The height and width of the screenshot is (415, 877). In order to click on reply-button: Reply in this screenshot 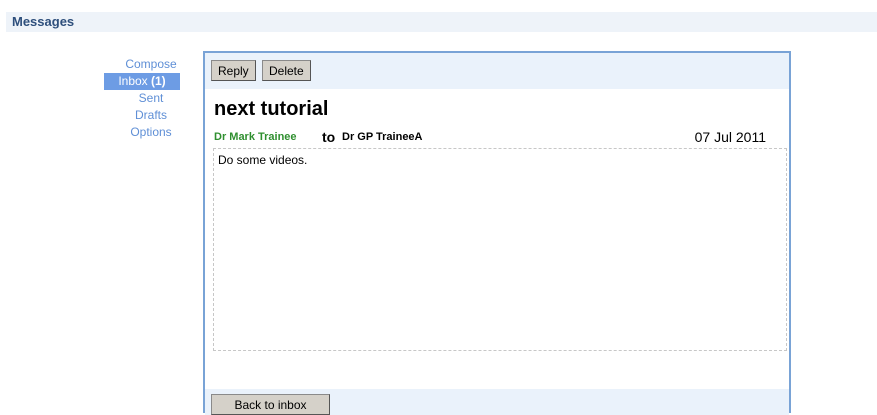, I will do `click(233, 70)`.